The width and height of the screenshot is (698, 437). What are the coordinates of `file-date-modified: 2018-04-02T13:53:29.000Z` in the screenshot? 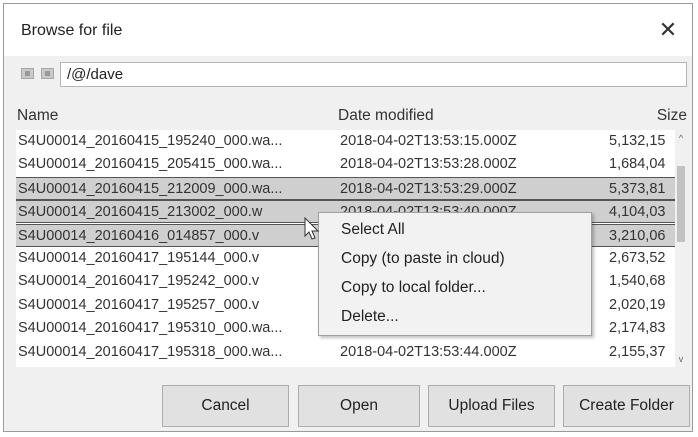 It's located at (428, 188).